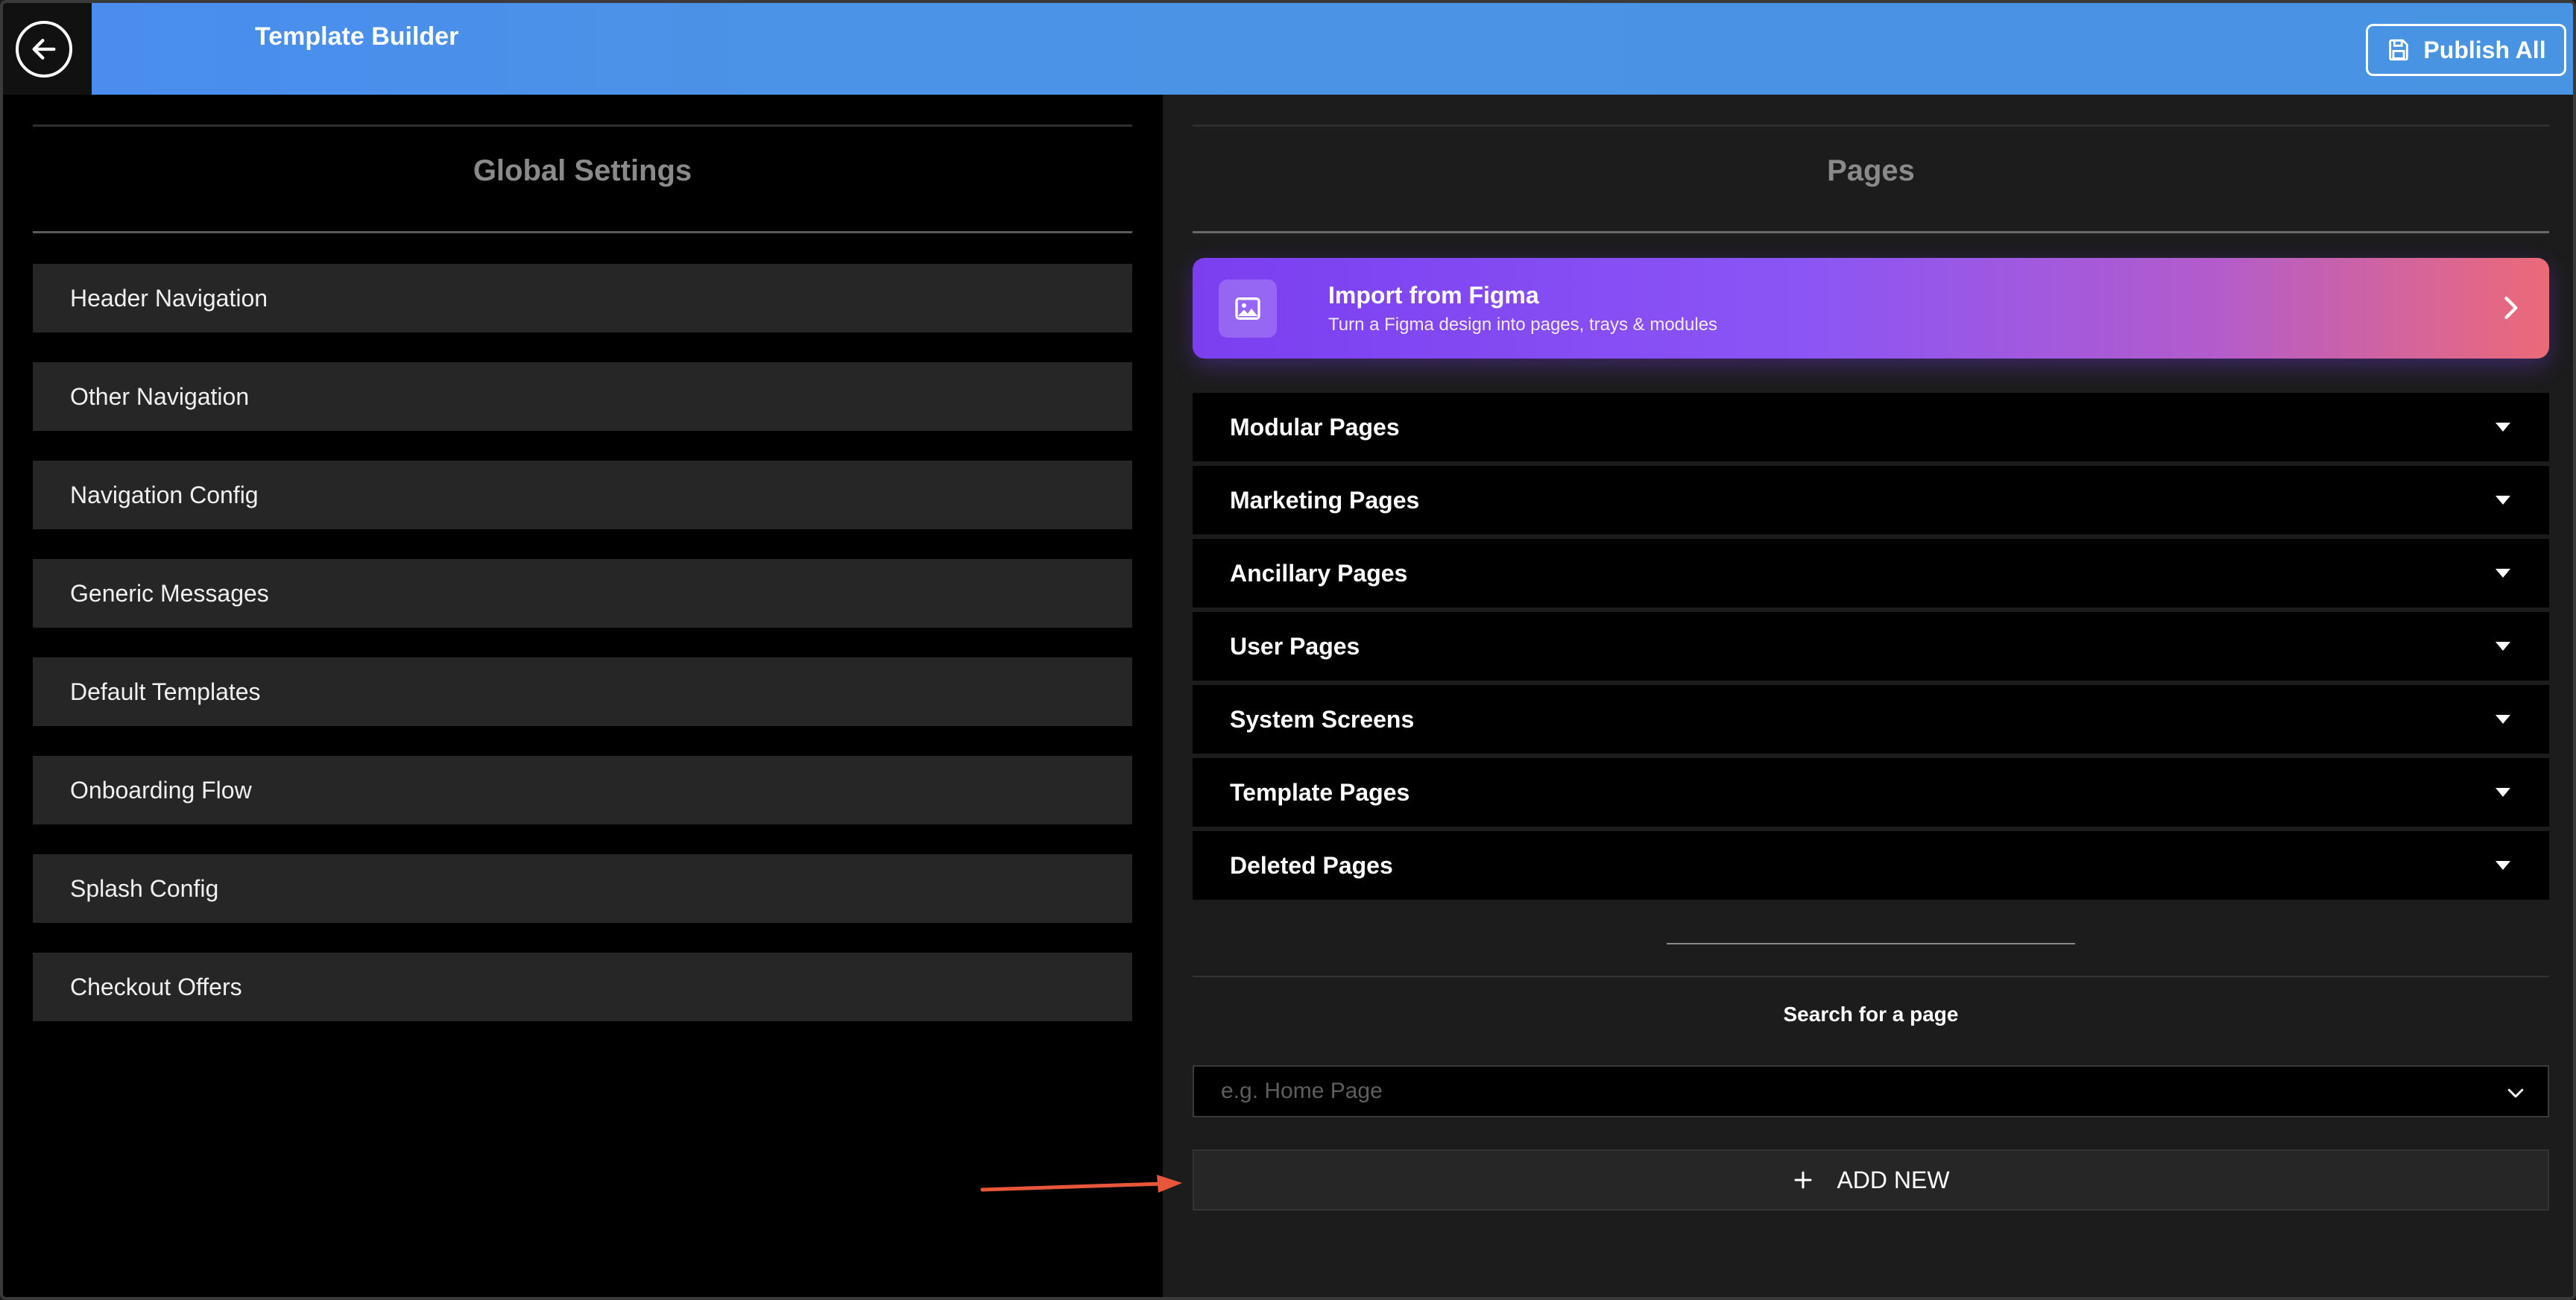  What do you see at coordinates (1311, 865) in the screenshot?
I see `section-label: Deleted Pages` at bounding box center [1311, 865].